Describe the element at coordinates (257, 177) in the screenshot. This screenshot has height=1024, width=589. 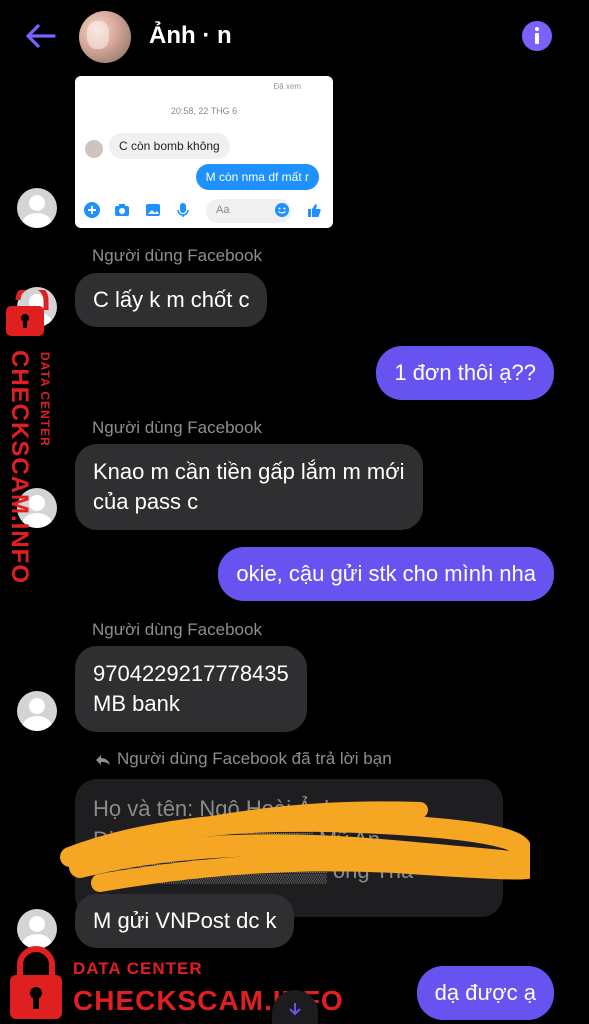
I see `screenshot-outgoing-message: M còn nma df mất r` at that location.